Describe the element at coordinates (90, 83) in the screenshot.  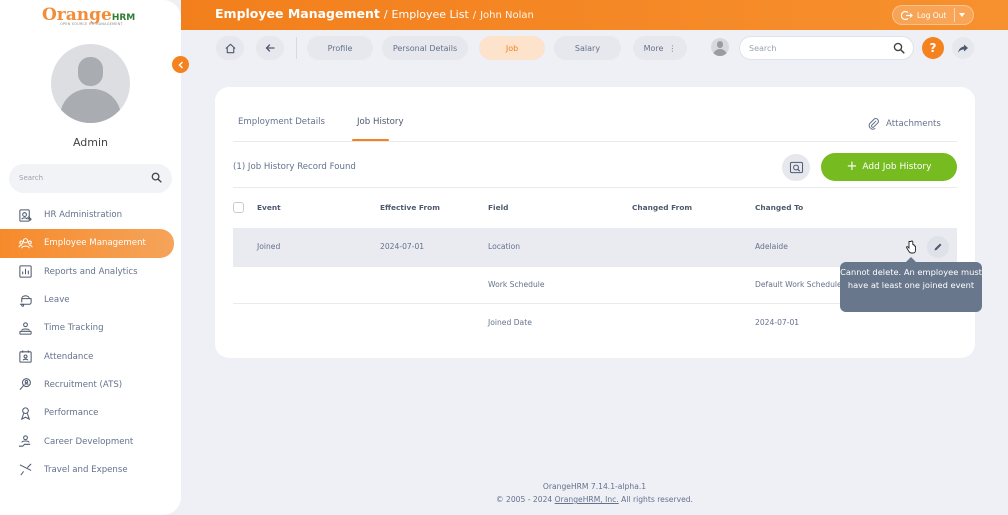
I see `avatar` at that location.